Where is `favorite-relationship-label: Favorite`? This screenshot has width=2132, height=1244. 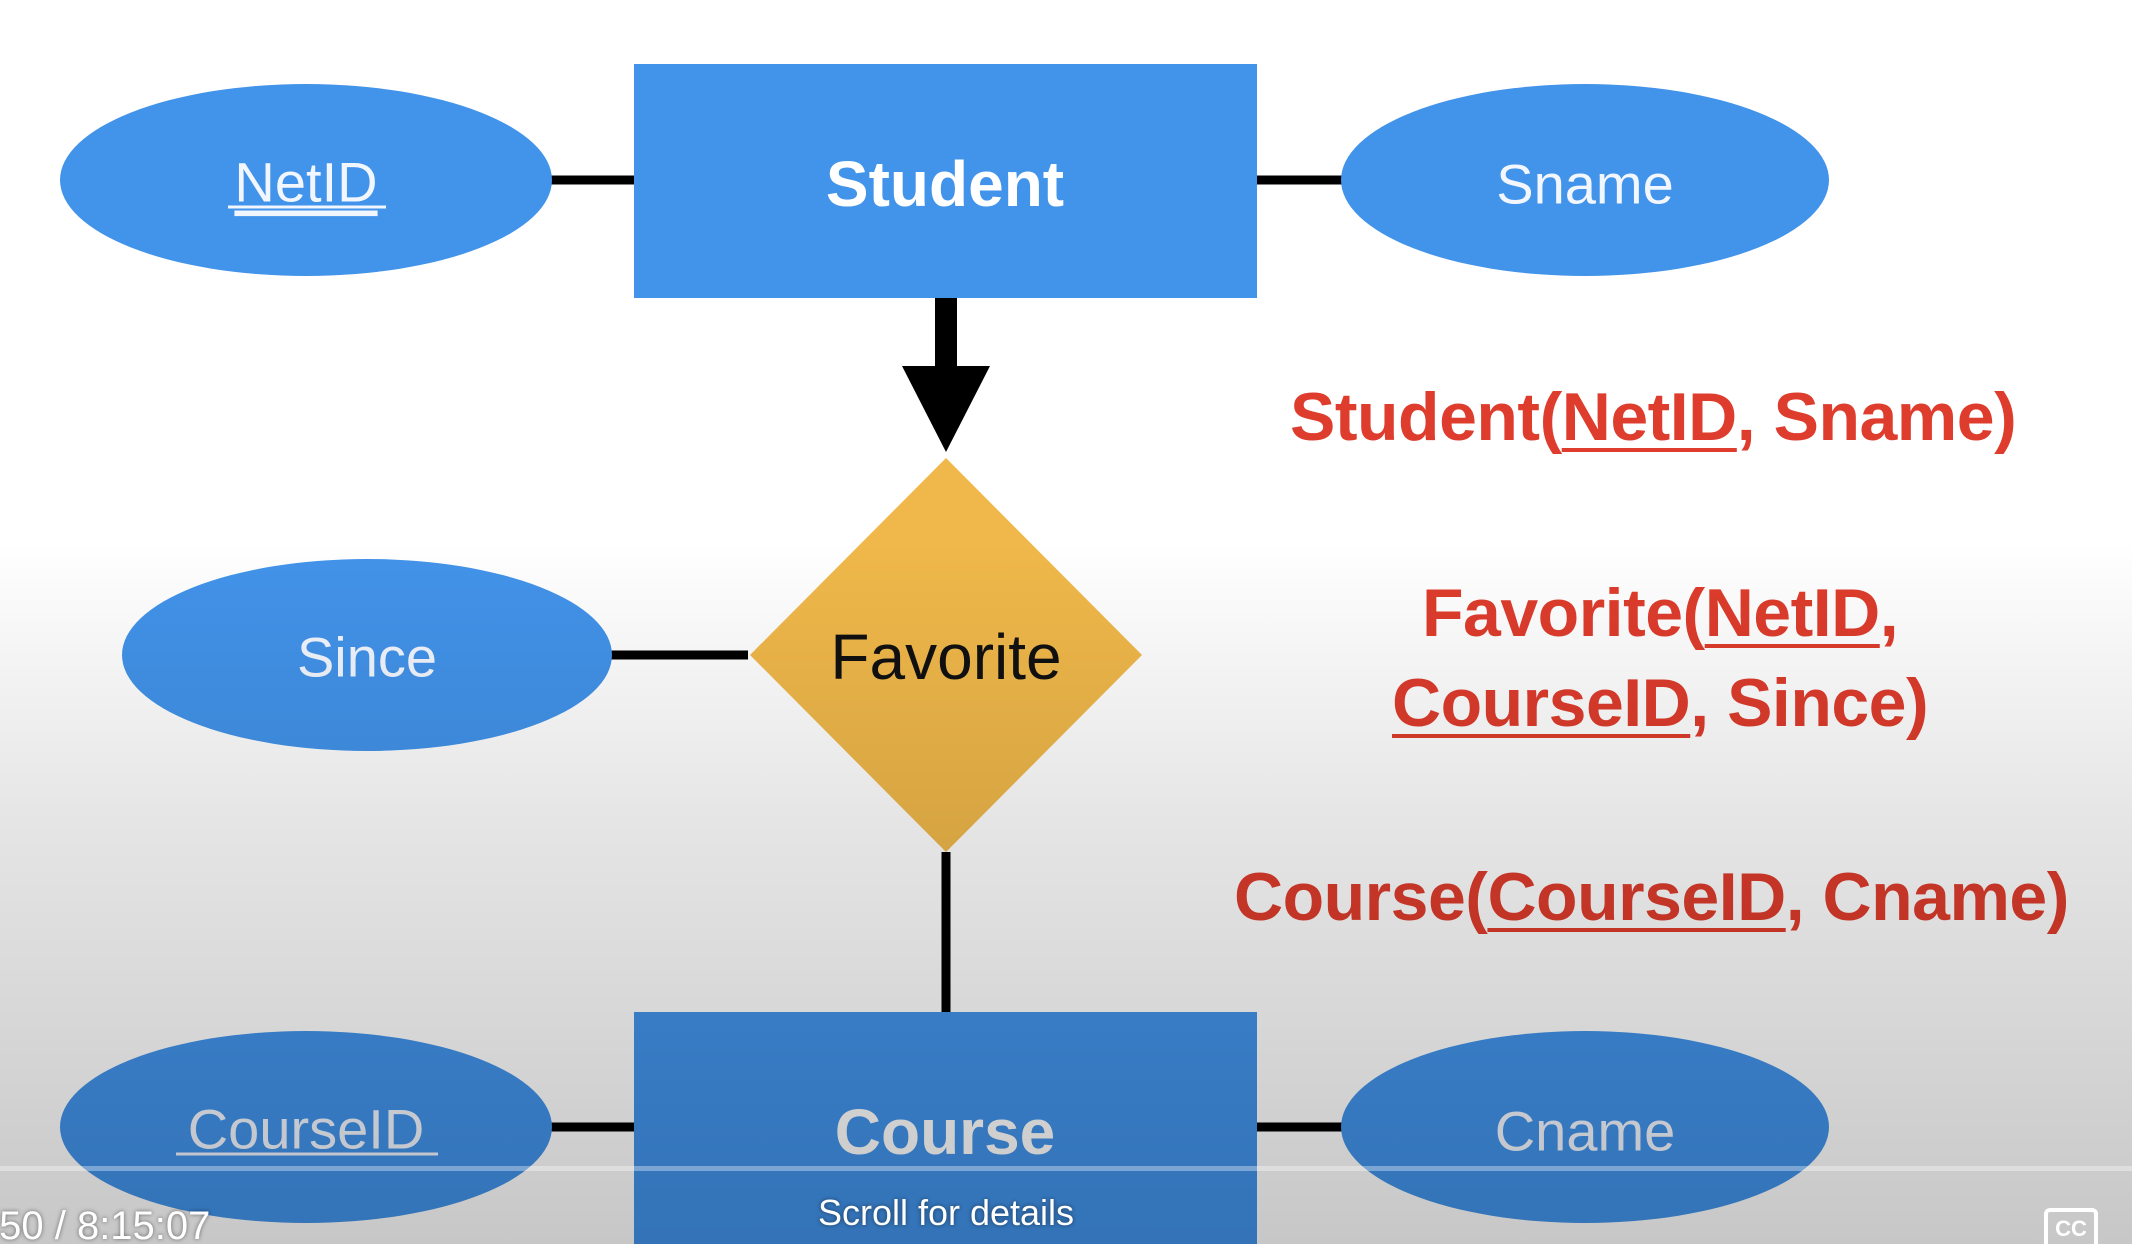 favorite-relationship-label: Favorite is located at coordinates (945, 657).